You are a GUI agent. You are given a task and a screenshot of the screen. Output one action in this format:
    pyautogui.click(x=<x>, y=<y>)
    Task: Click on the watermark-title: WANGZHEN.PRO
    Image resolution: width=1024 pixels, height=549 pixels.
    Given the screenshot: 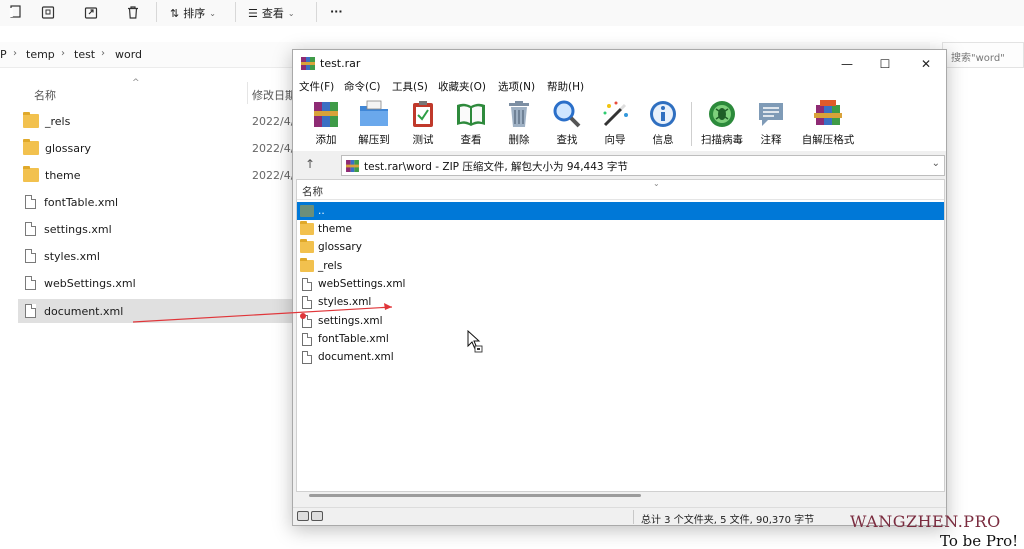 What is the action you would take?
    pyautogui.click(x=925, y=521)
    